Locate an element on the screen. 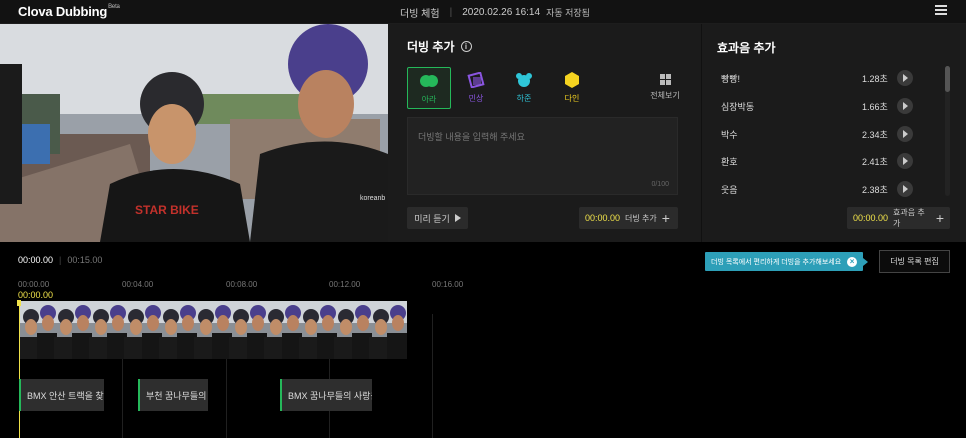  view-all-voices-button: 전체보기 is located at coordinates (665, 87).